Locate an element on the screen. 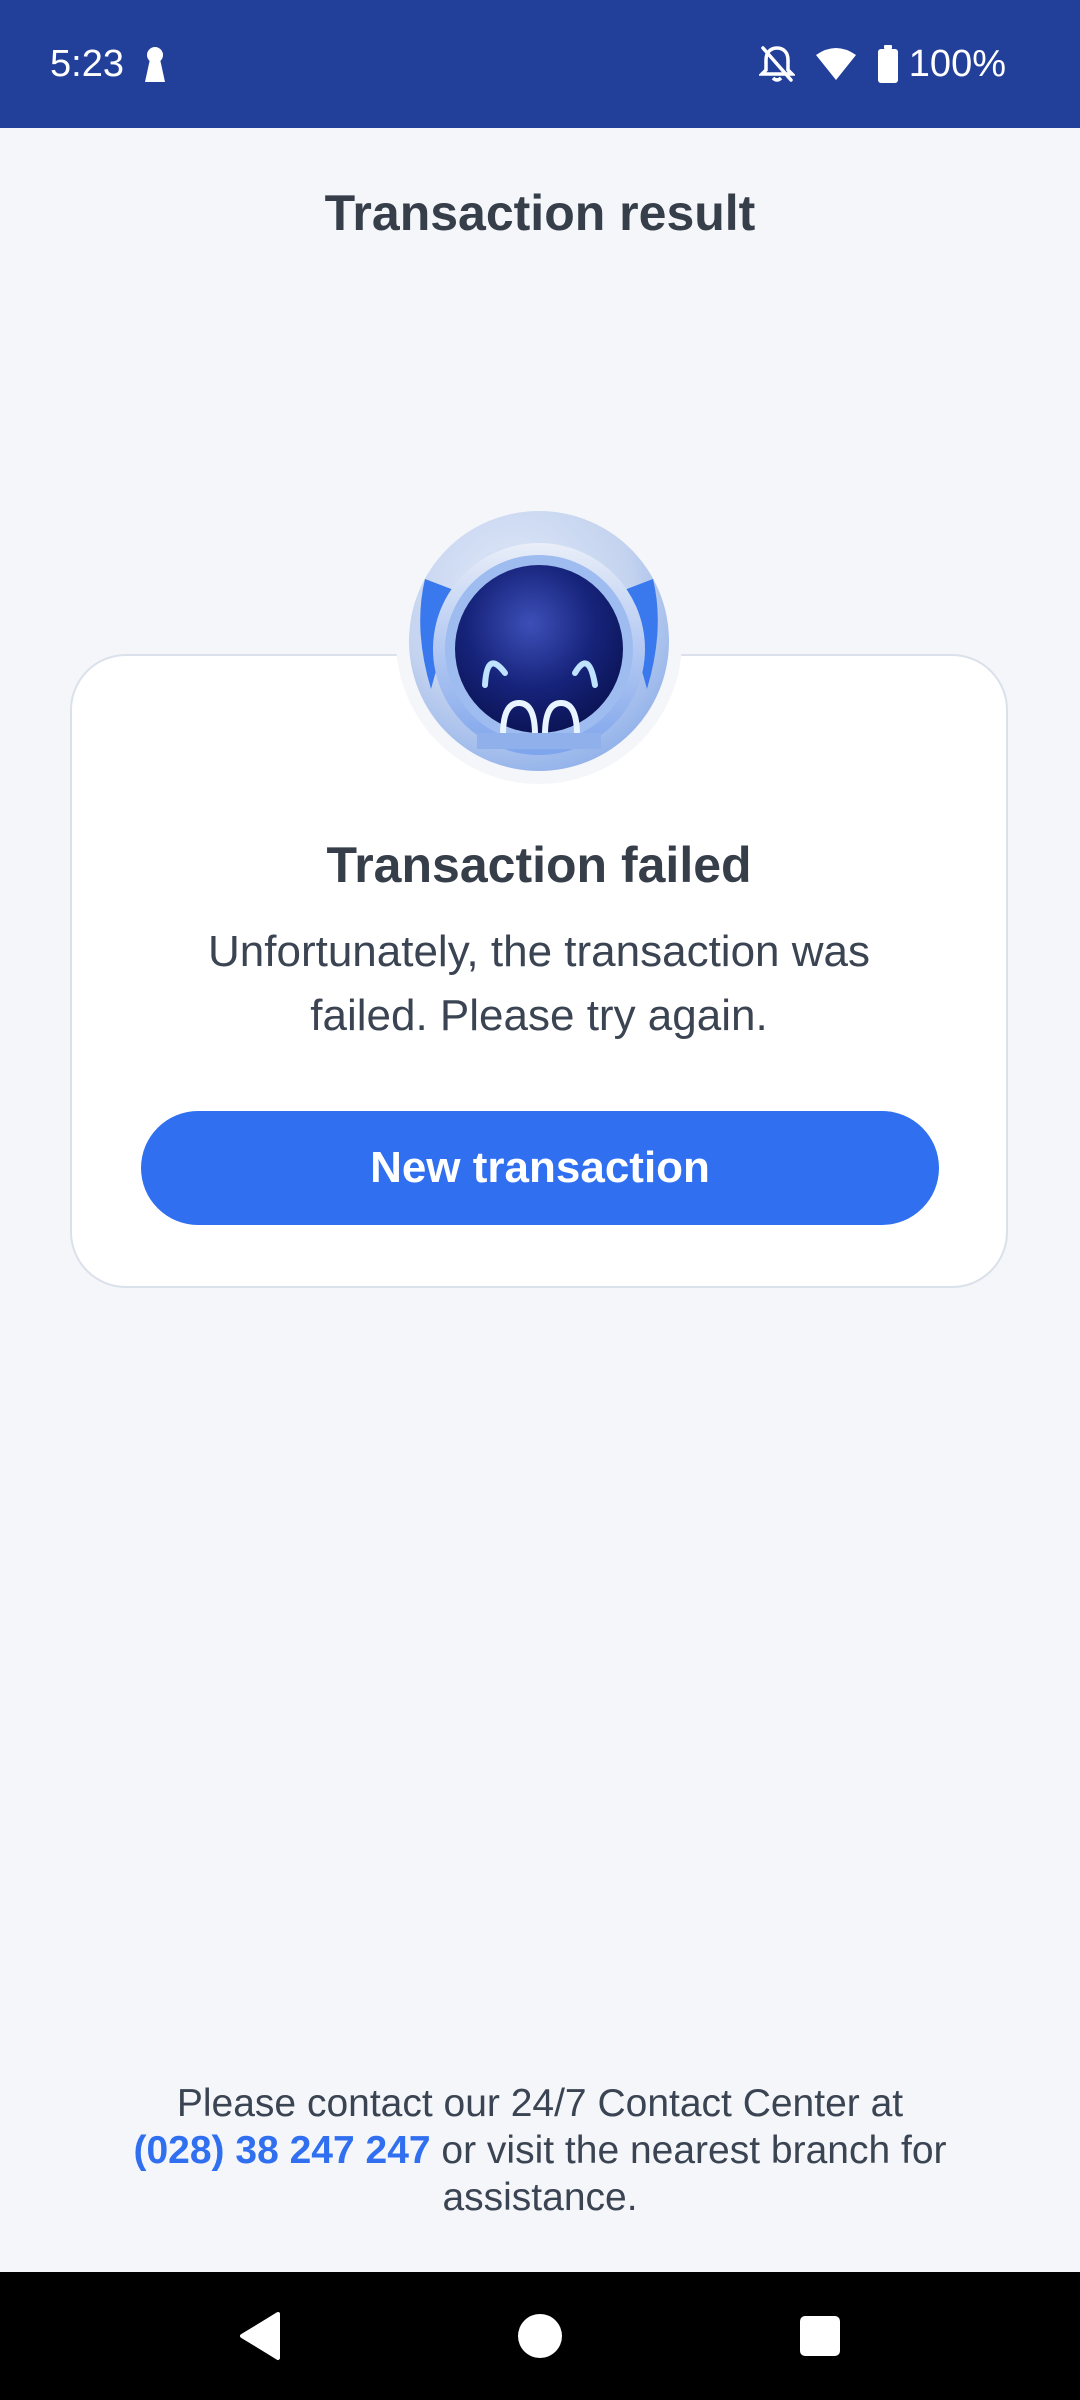 Image resolution: width=1080 pixels, height=2400 pixels. status-icons: 100% is located at coordinates (882, 64).